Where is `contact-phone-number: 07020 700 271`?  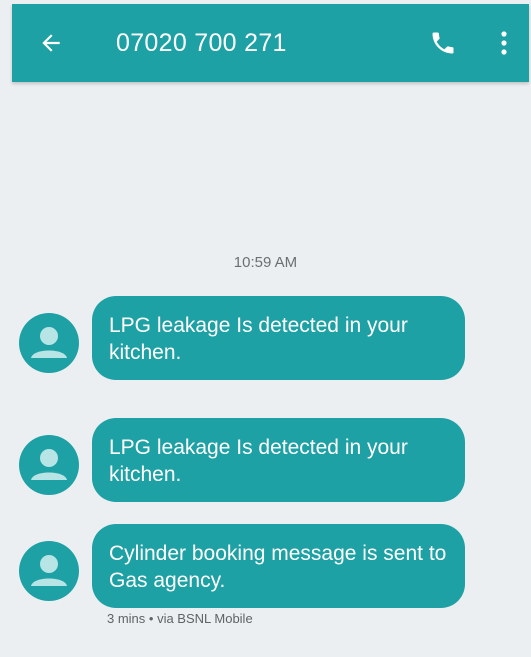
contact-phone-number: 07020 700 271 is located at coordinates (201, 43).